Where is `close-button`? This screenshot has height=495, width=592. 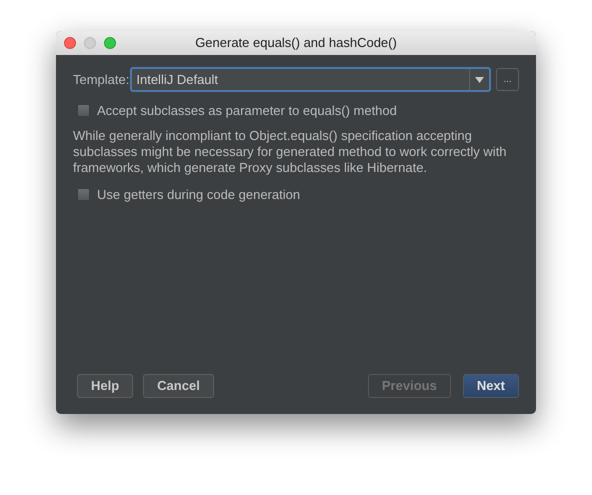 close-button is located at coordinates (70, 43).